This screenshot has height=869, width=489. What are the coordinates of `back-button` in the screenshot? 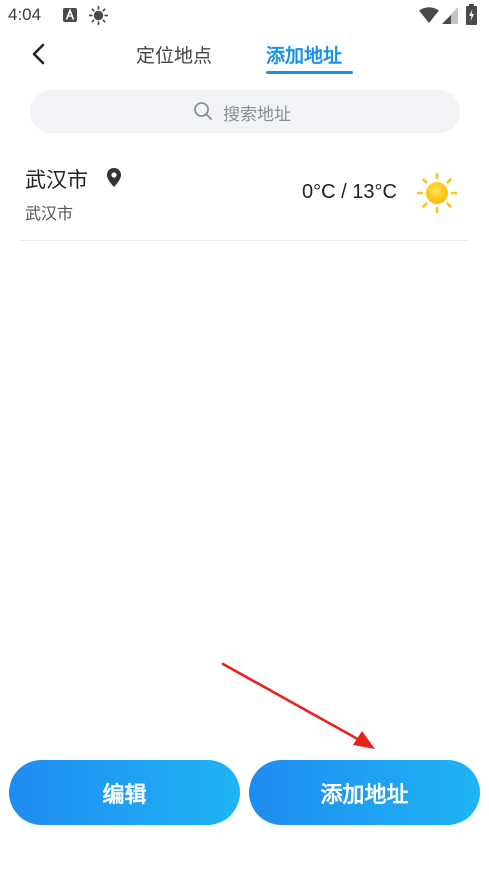 It's located at (40, 54).